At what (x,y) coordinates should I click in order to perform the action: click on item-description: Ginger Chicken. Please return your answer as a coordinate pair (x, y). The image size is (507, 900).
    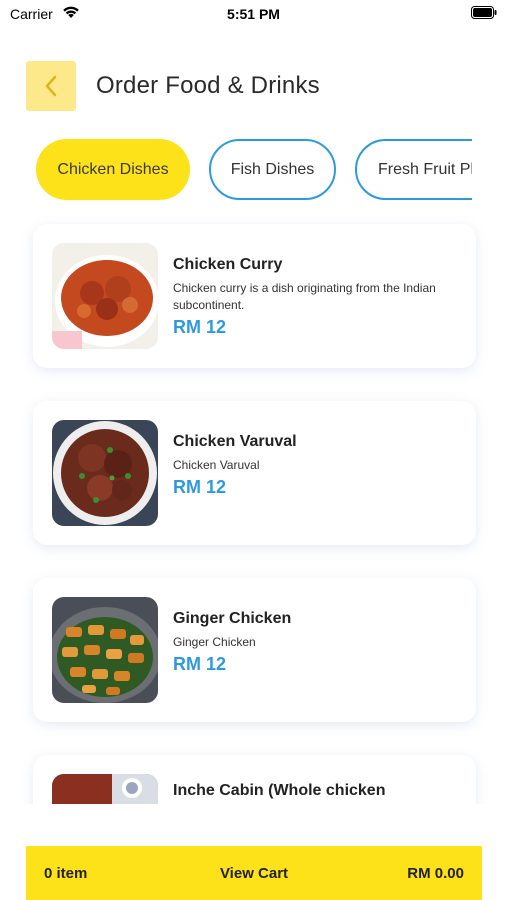
    Looking at the image, I should click on (214, 642).